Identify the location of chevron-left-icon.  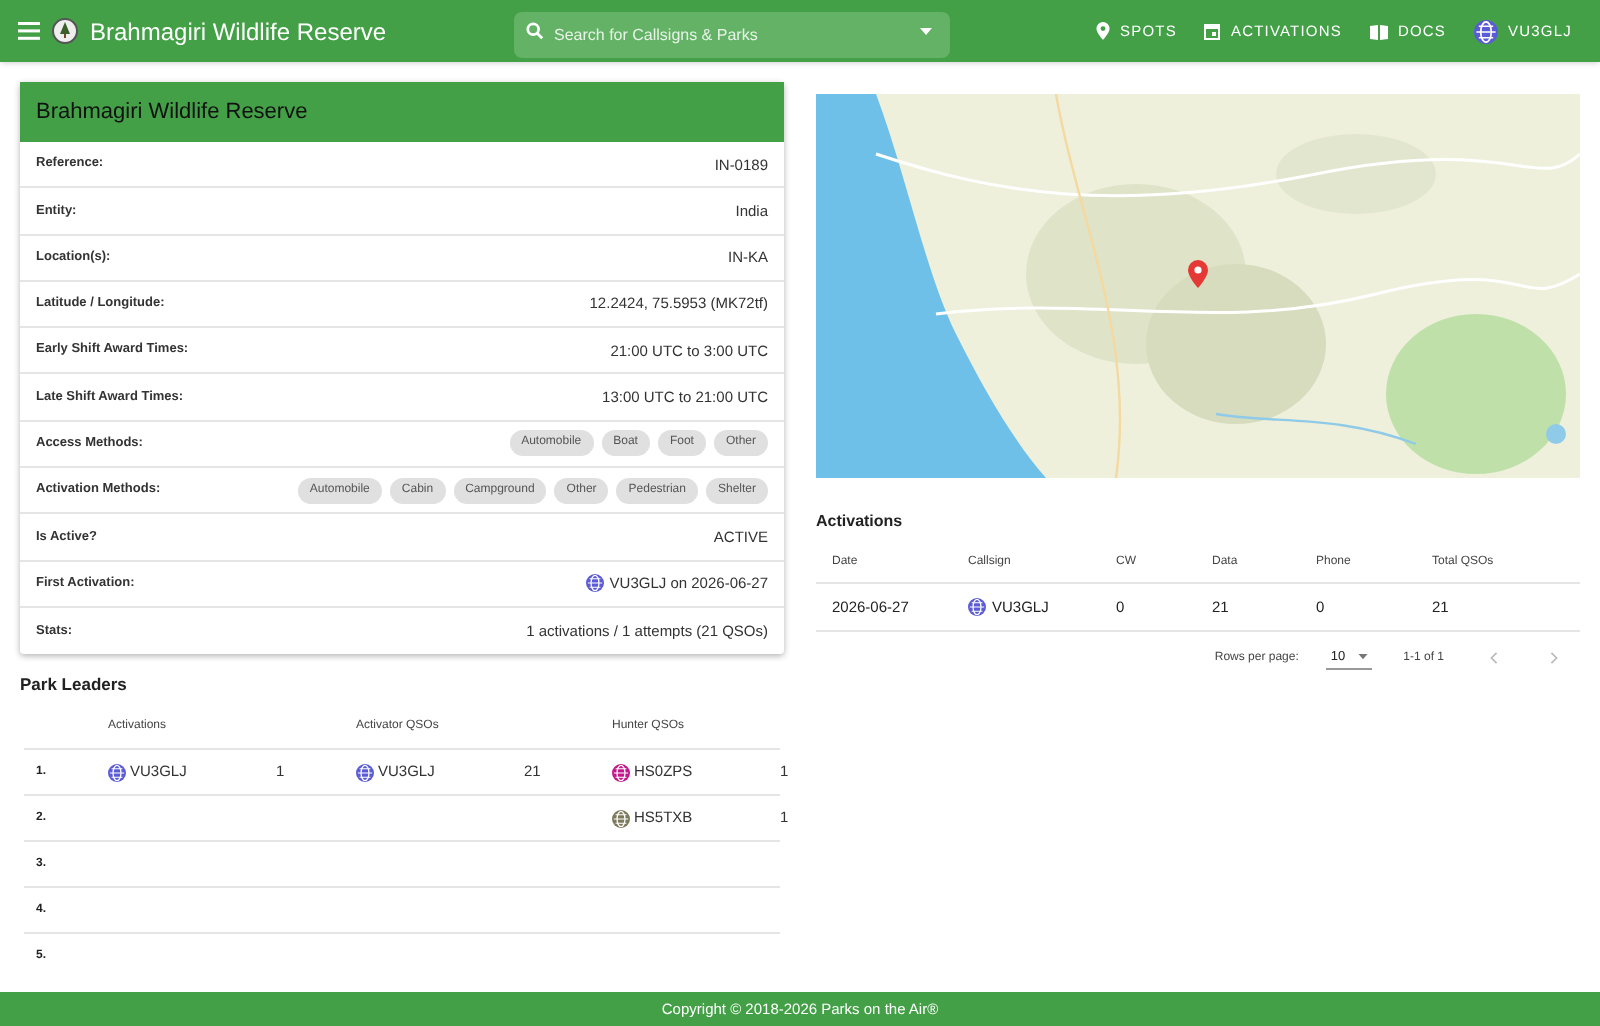
(1494, 658).